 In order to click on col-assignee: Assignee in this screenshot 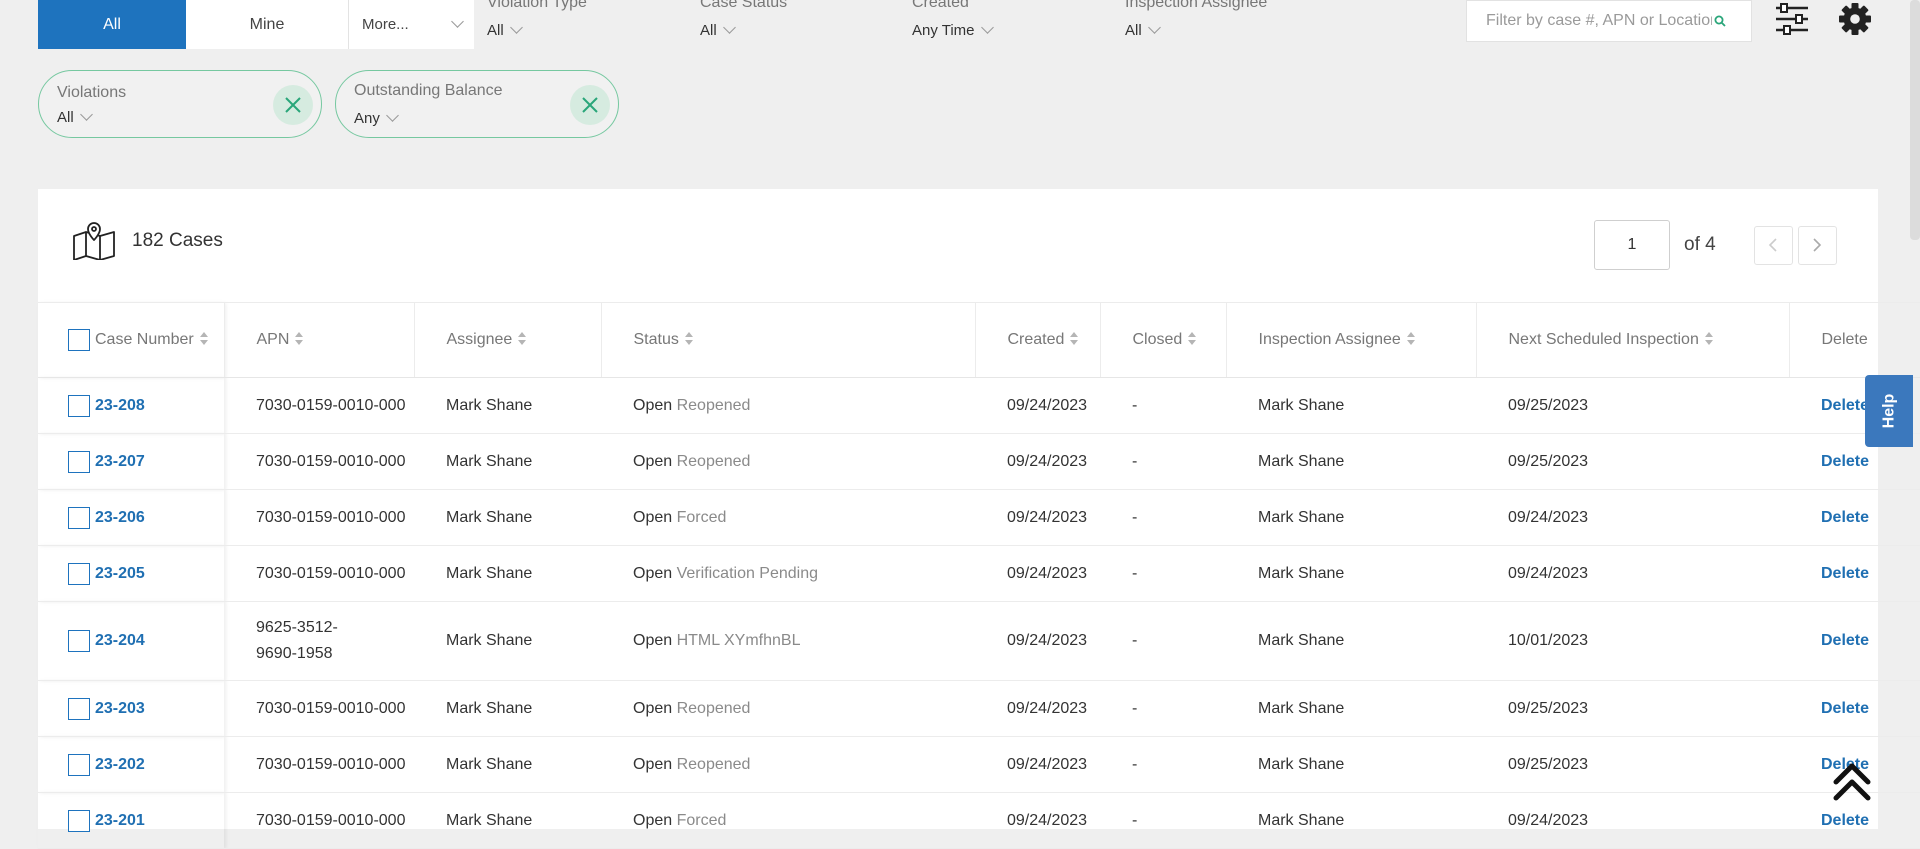, I will do `click(507, 340)`.